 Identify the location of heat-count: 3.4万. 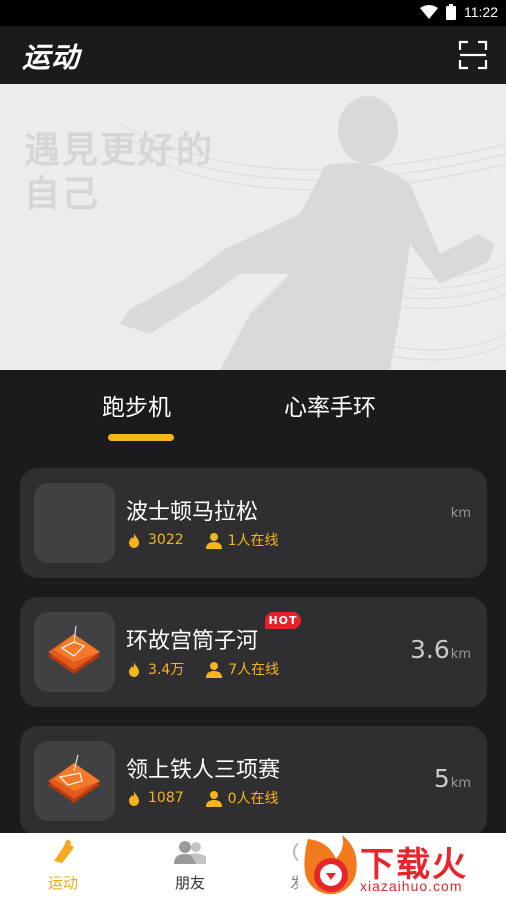
(166, 670).